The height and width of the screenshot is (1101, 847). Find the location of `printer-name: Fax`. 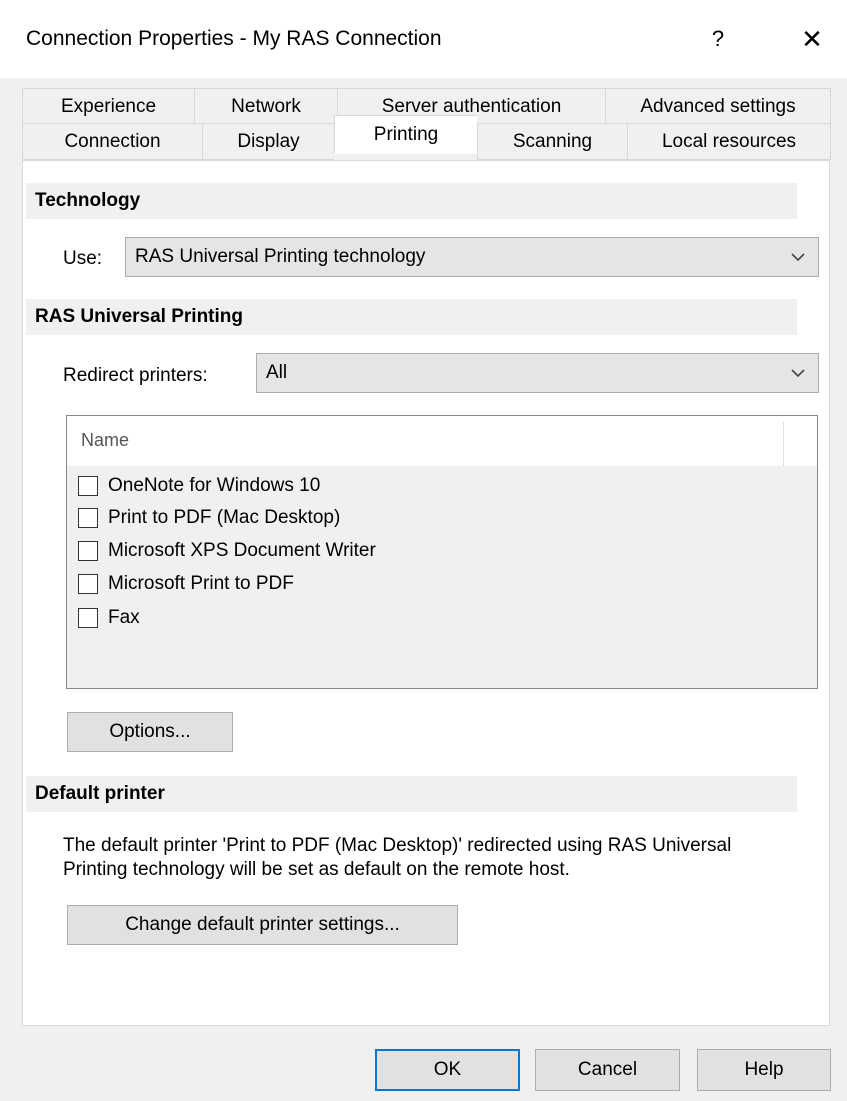

printer-name: Fax is located at coordinates (124, 617).